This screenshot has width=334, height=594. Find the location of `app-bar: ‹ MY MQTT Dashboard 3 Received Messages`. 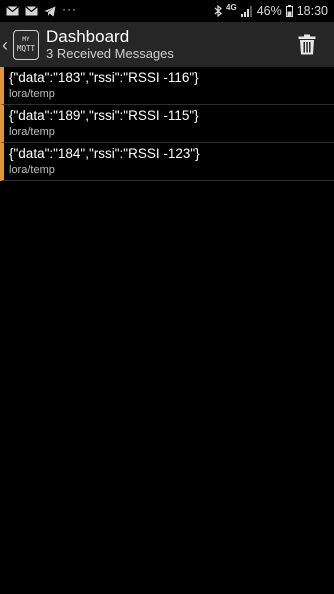

app-bar: ‹ MY MQTT Dashboard 3 Received Messages is located at coordinates (167, 44).